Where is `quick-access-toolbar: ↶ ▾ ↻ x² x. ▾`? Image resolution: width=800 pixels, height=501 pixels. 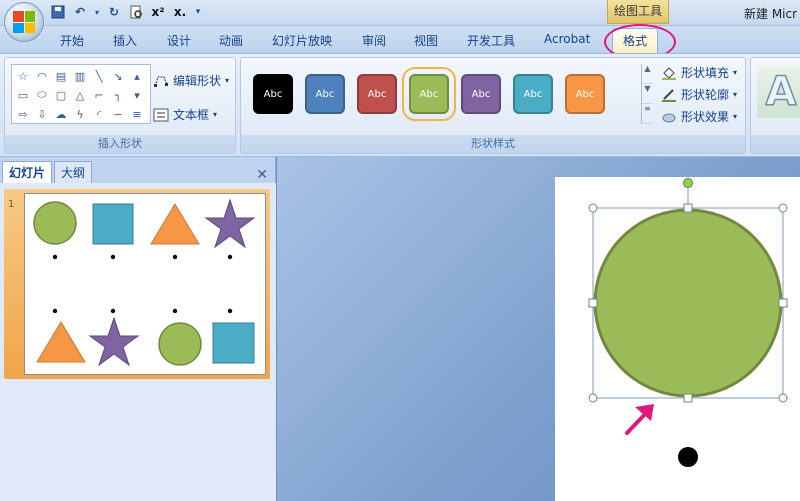
quick-access-toolbar: ↶ ▾ ↻ x² x. ▾ is located at coordinates (126, 12).